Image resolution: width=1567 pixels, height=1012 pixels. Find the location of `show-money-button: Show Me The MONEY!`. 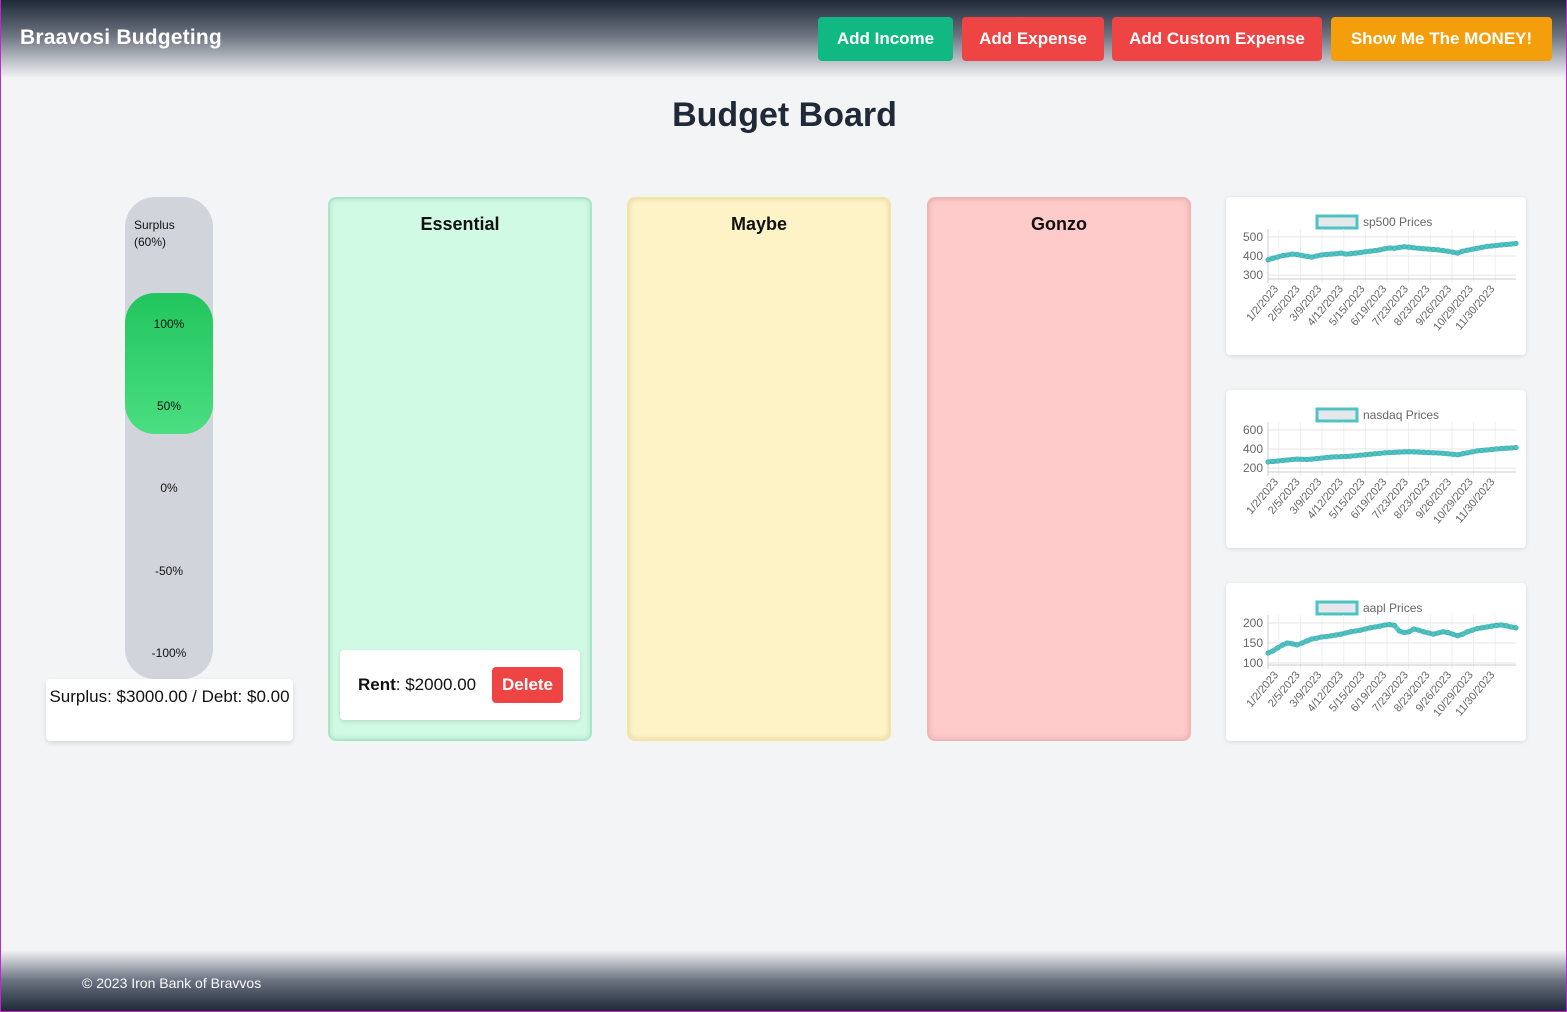

show-money-button: Show Me The MONEY! is located at coordinates (1441, 39).